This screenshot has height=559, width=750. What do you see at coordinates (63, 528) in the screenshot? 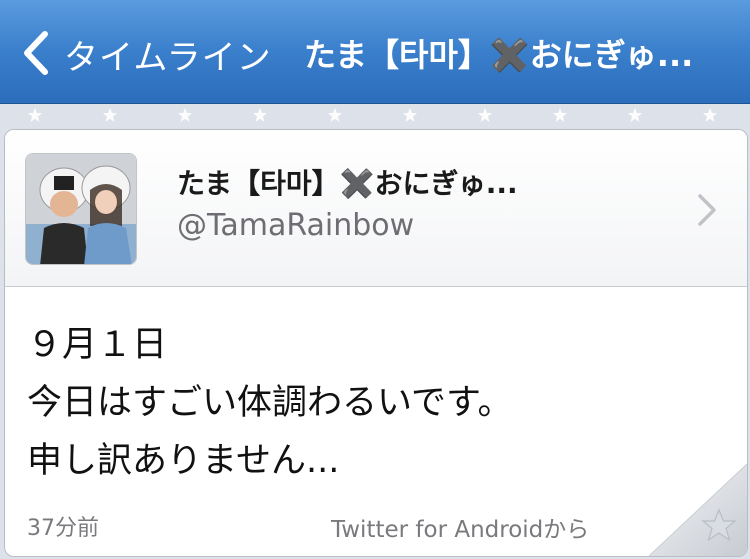
I see `tweet-time: 37分前` at bounding box center [63, 528].